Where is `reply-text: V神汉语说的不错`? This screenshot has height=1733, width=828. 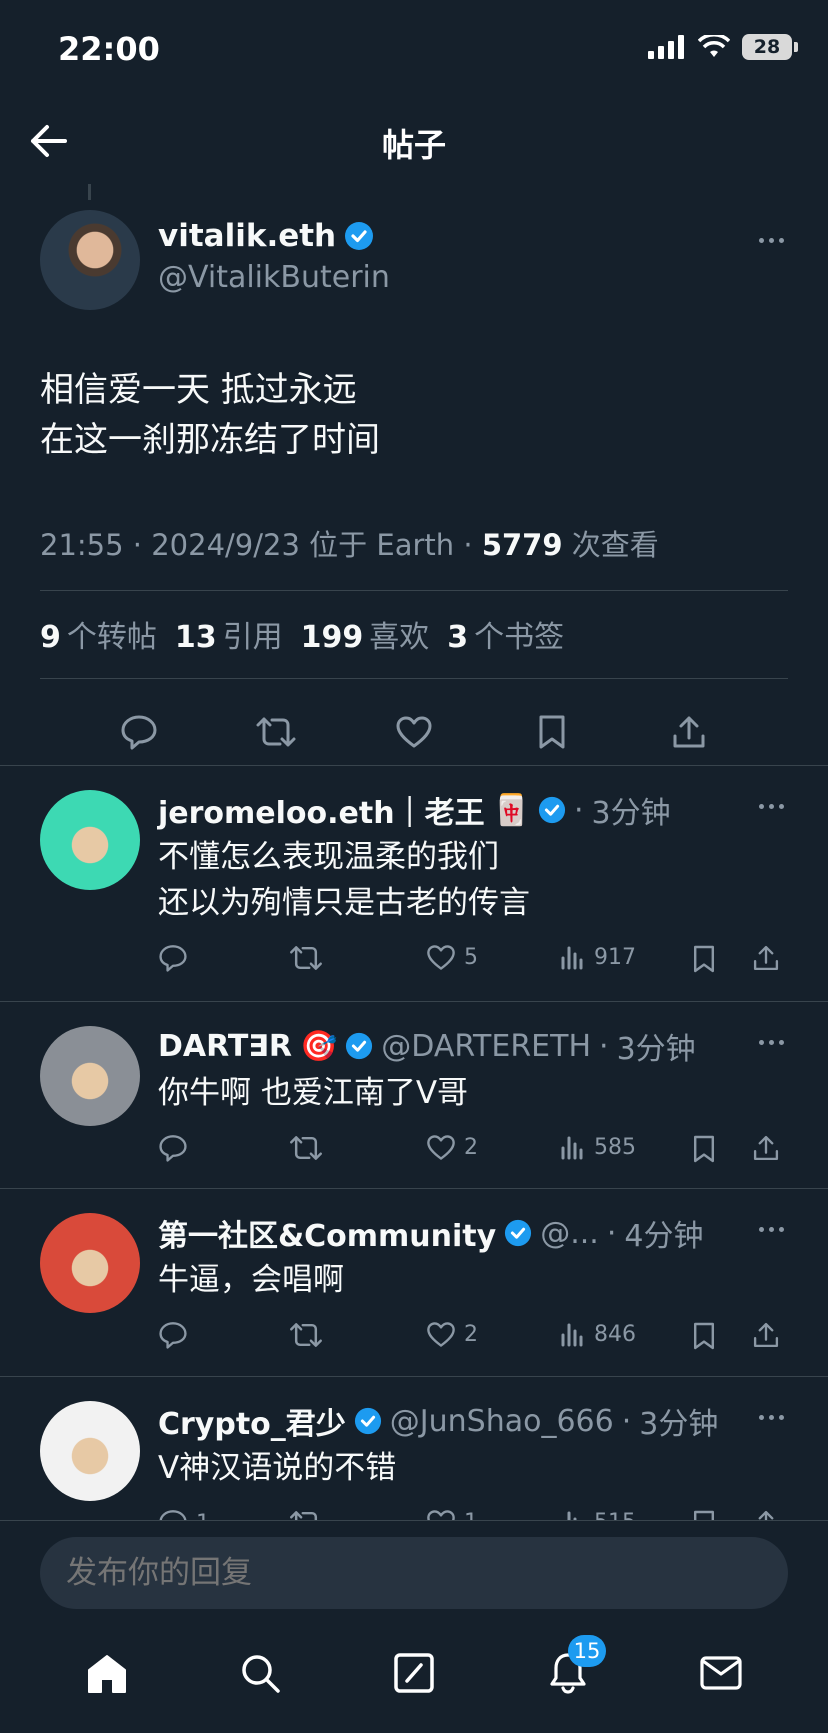 reply-text: V神汉语说的不错 is located at coordinates (277, 1468).